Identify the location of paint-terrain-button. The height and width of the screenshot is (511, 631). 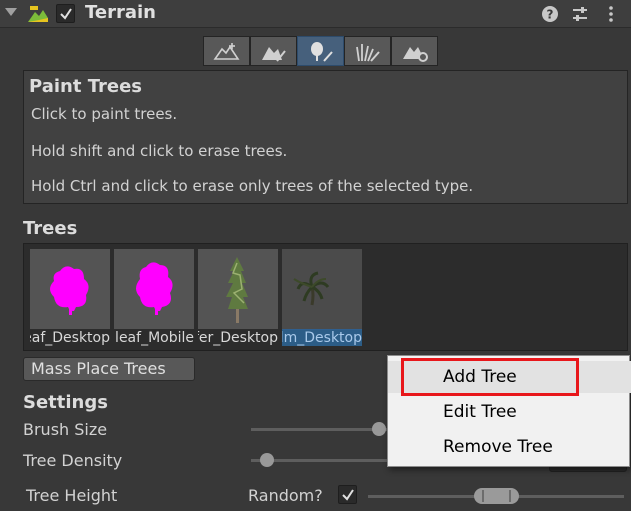
(273, 51).